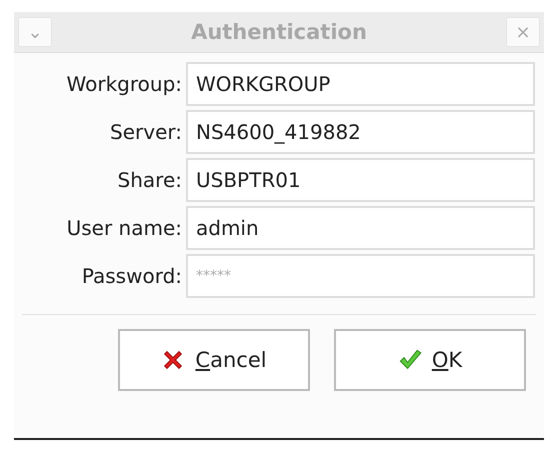 The height and width of the screenshot is (454, 549). Describe the element at coordinates (430, 360) in the screenshot. I see `ok-button: OK` at that location.